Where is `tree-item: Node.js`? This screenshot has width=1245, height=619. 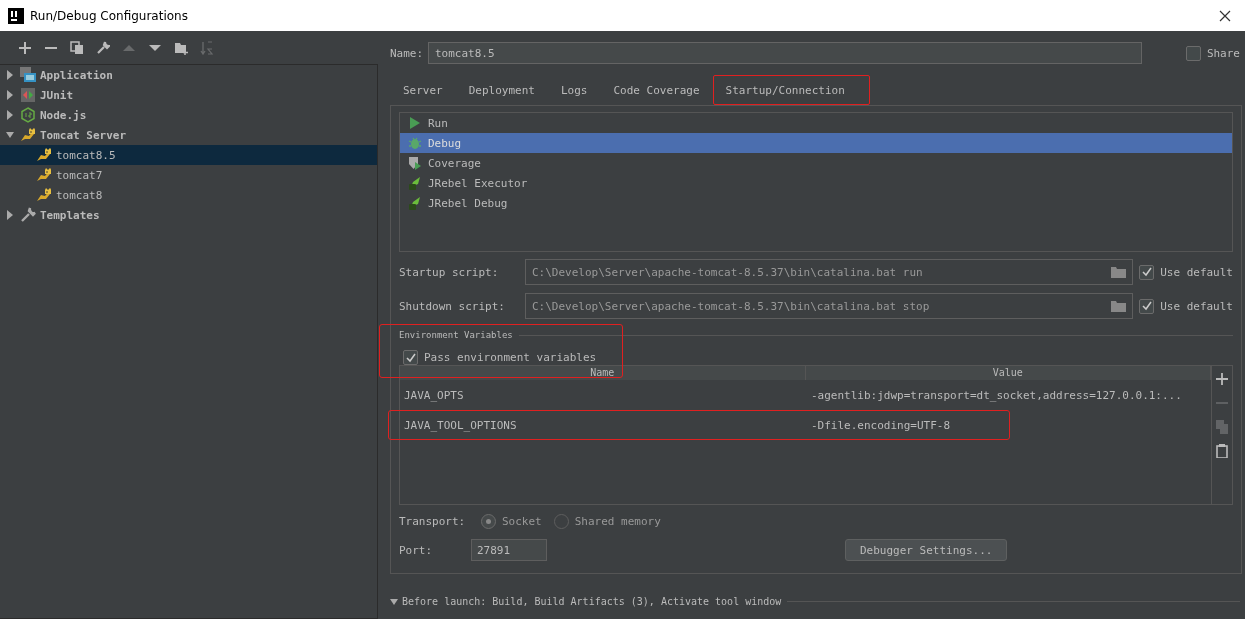 tree-item: Node.js is located at coordinates (188, 115).